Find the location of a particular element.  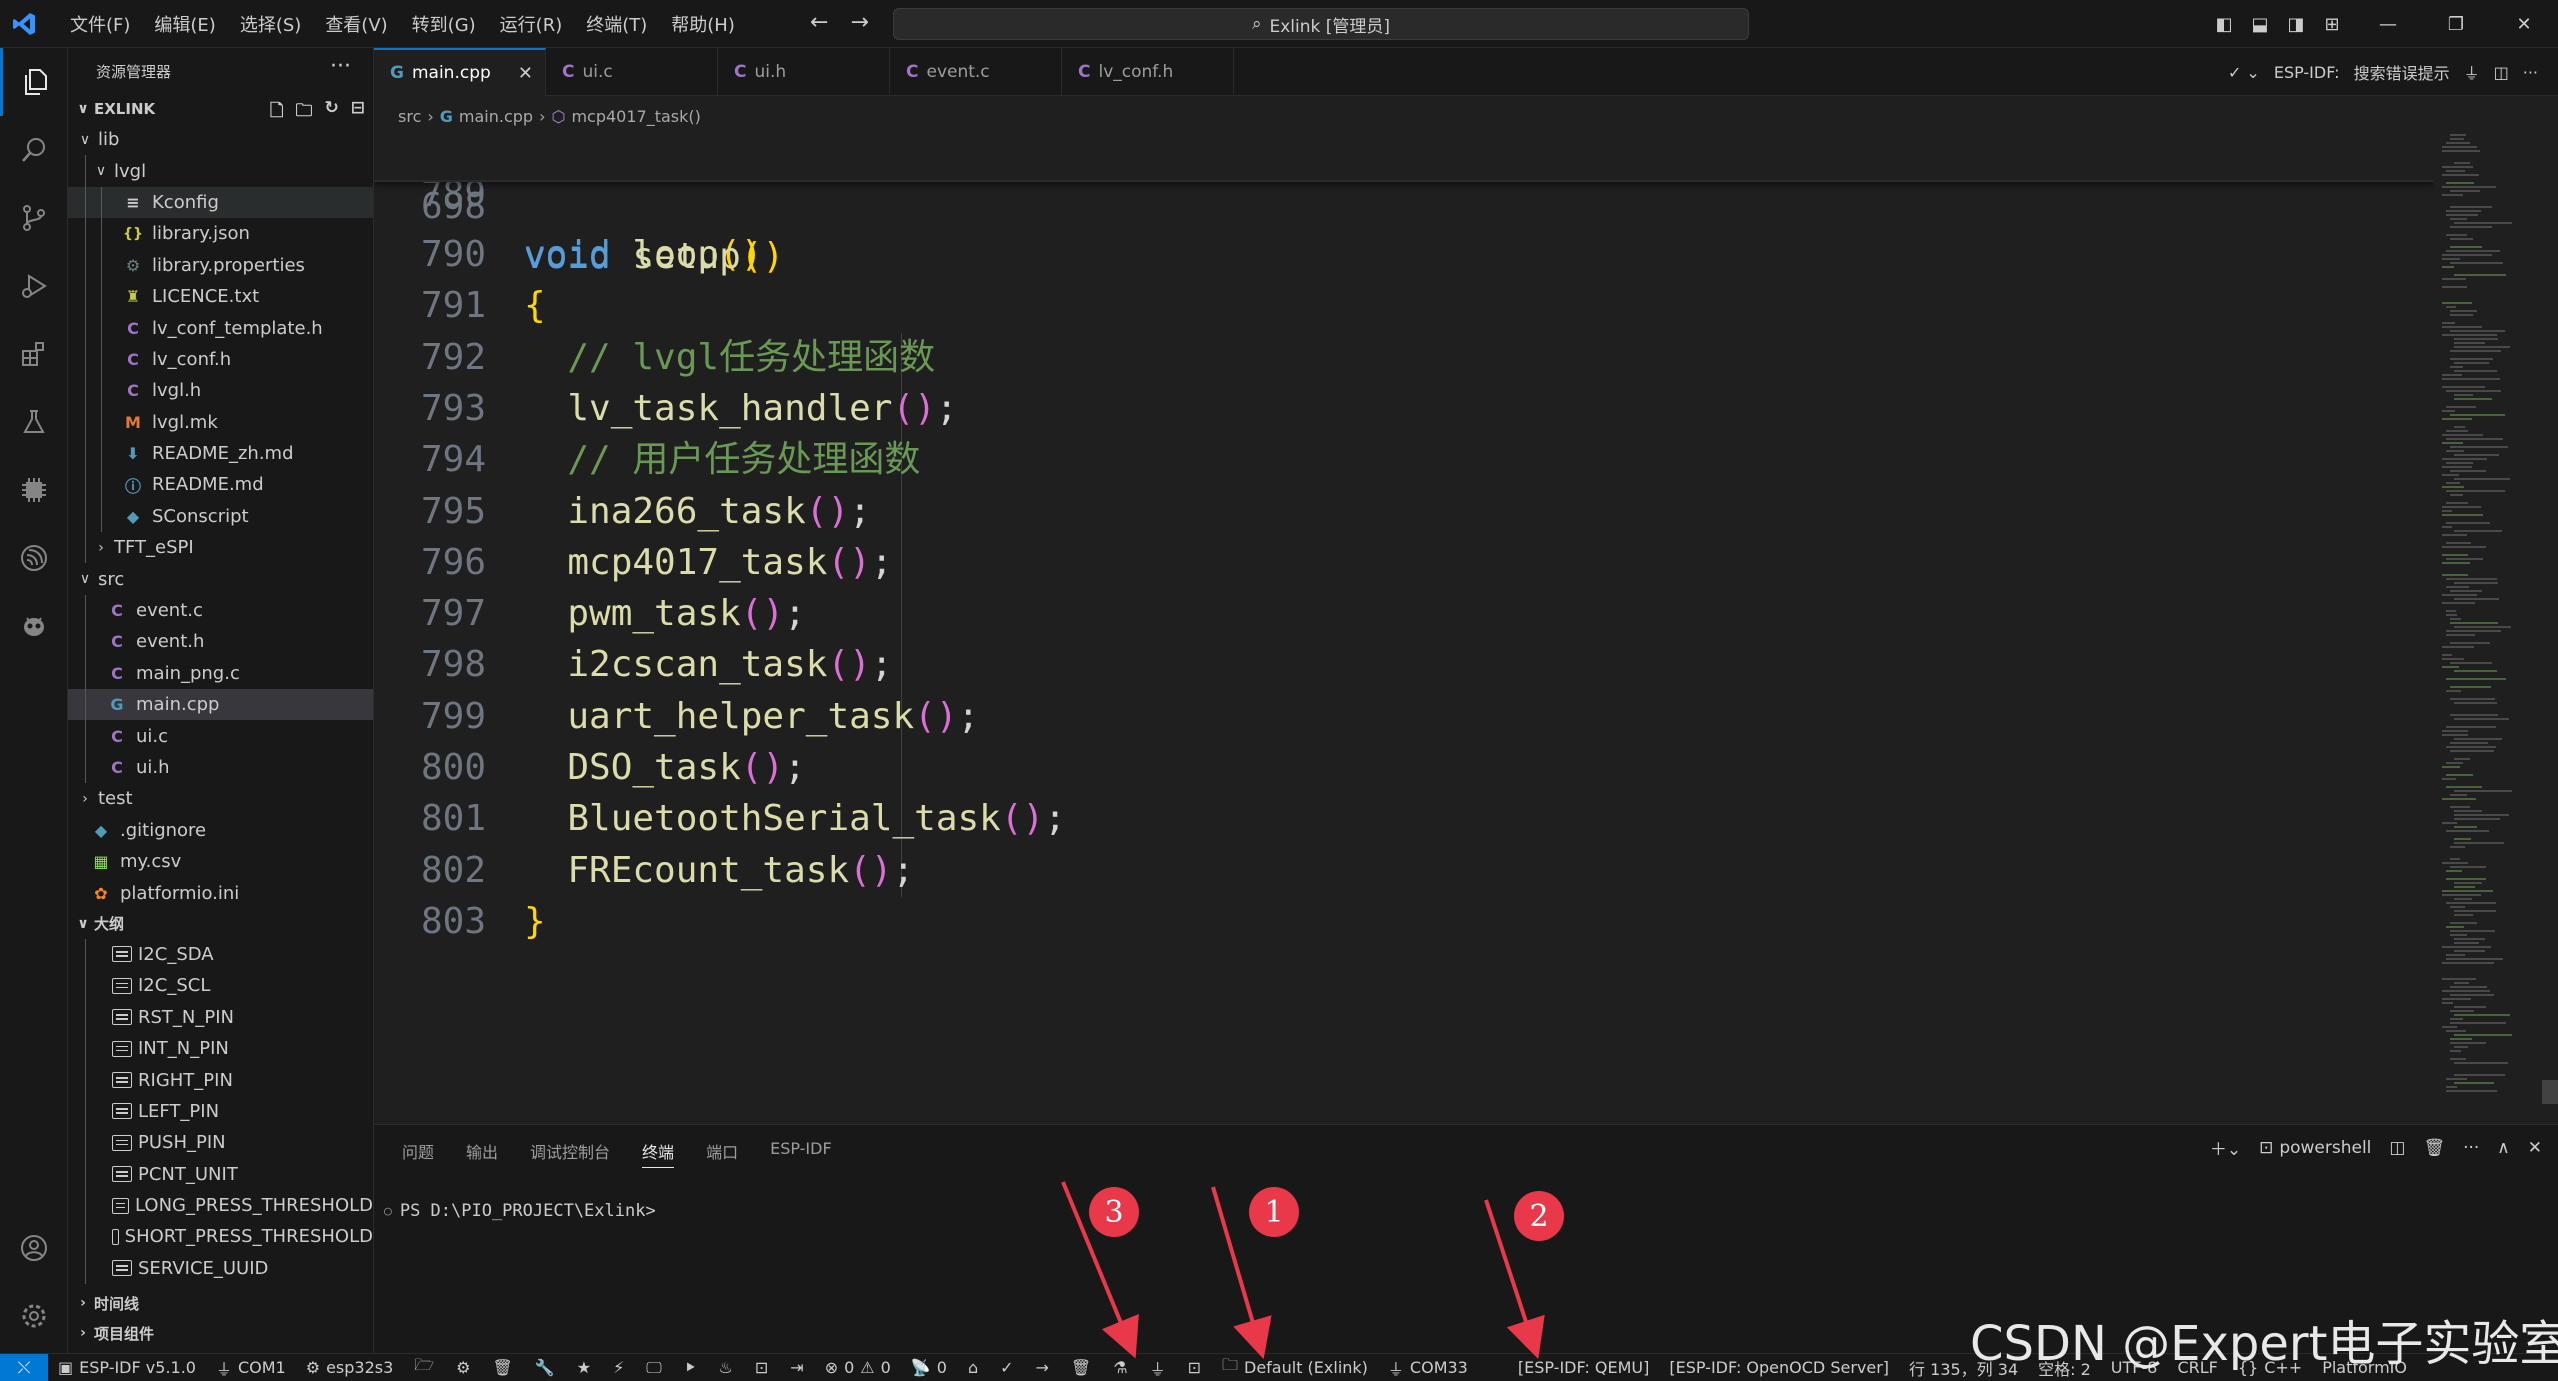

testing-flask-icon is located at coordinates (34, 422).